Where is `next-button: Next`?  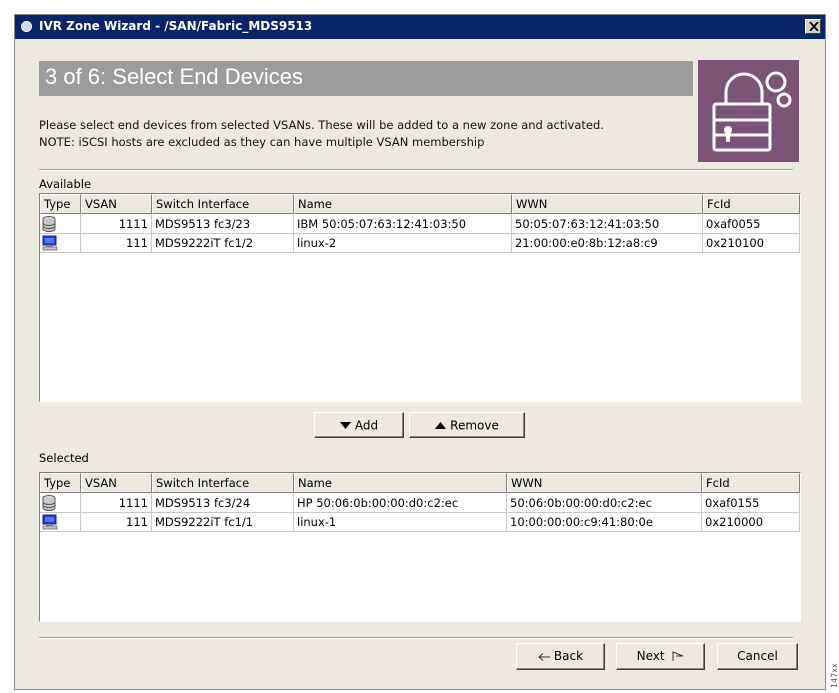 next-button: Next is located at coordinates (660, 656).